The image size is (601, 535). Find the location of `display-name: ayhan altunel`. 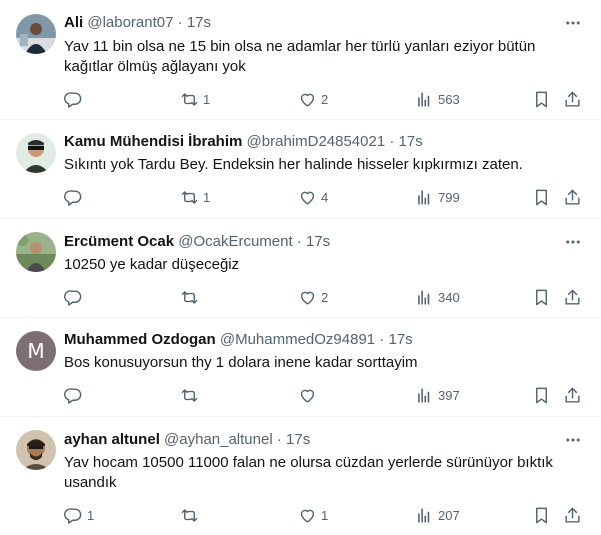

display-name: ayhan altunel is located at coordinates (112, 439).